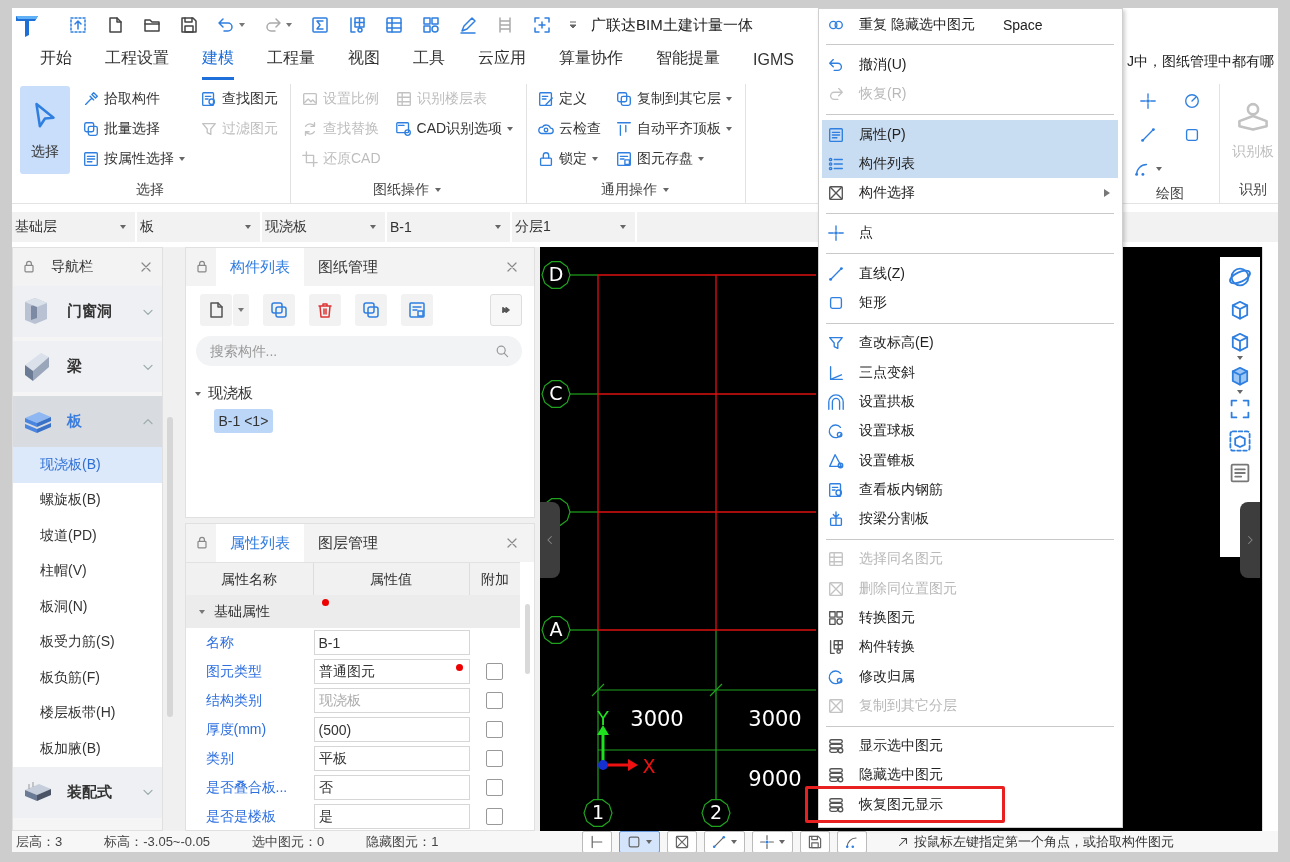  I want to click on ribbon-tab: 视图, so click(364, 64).